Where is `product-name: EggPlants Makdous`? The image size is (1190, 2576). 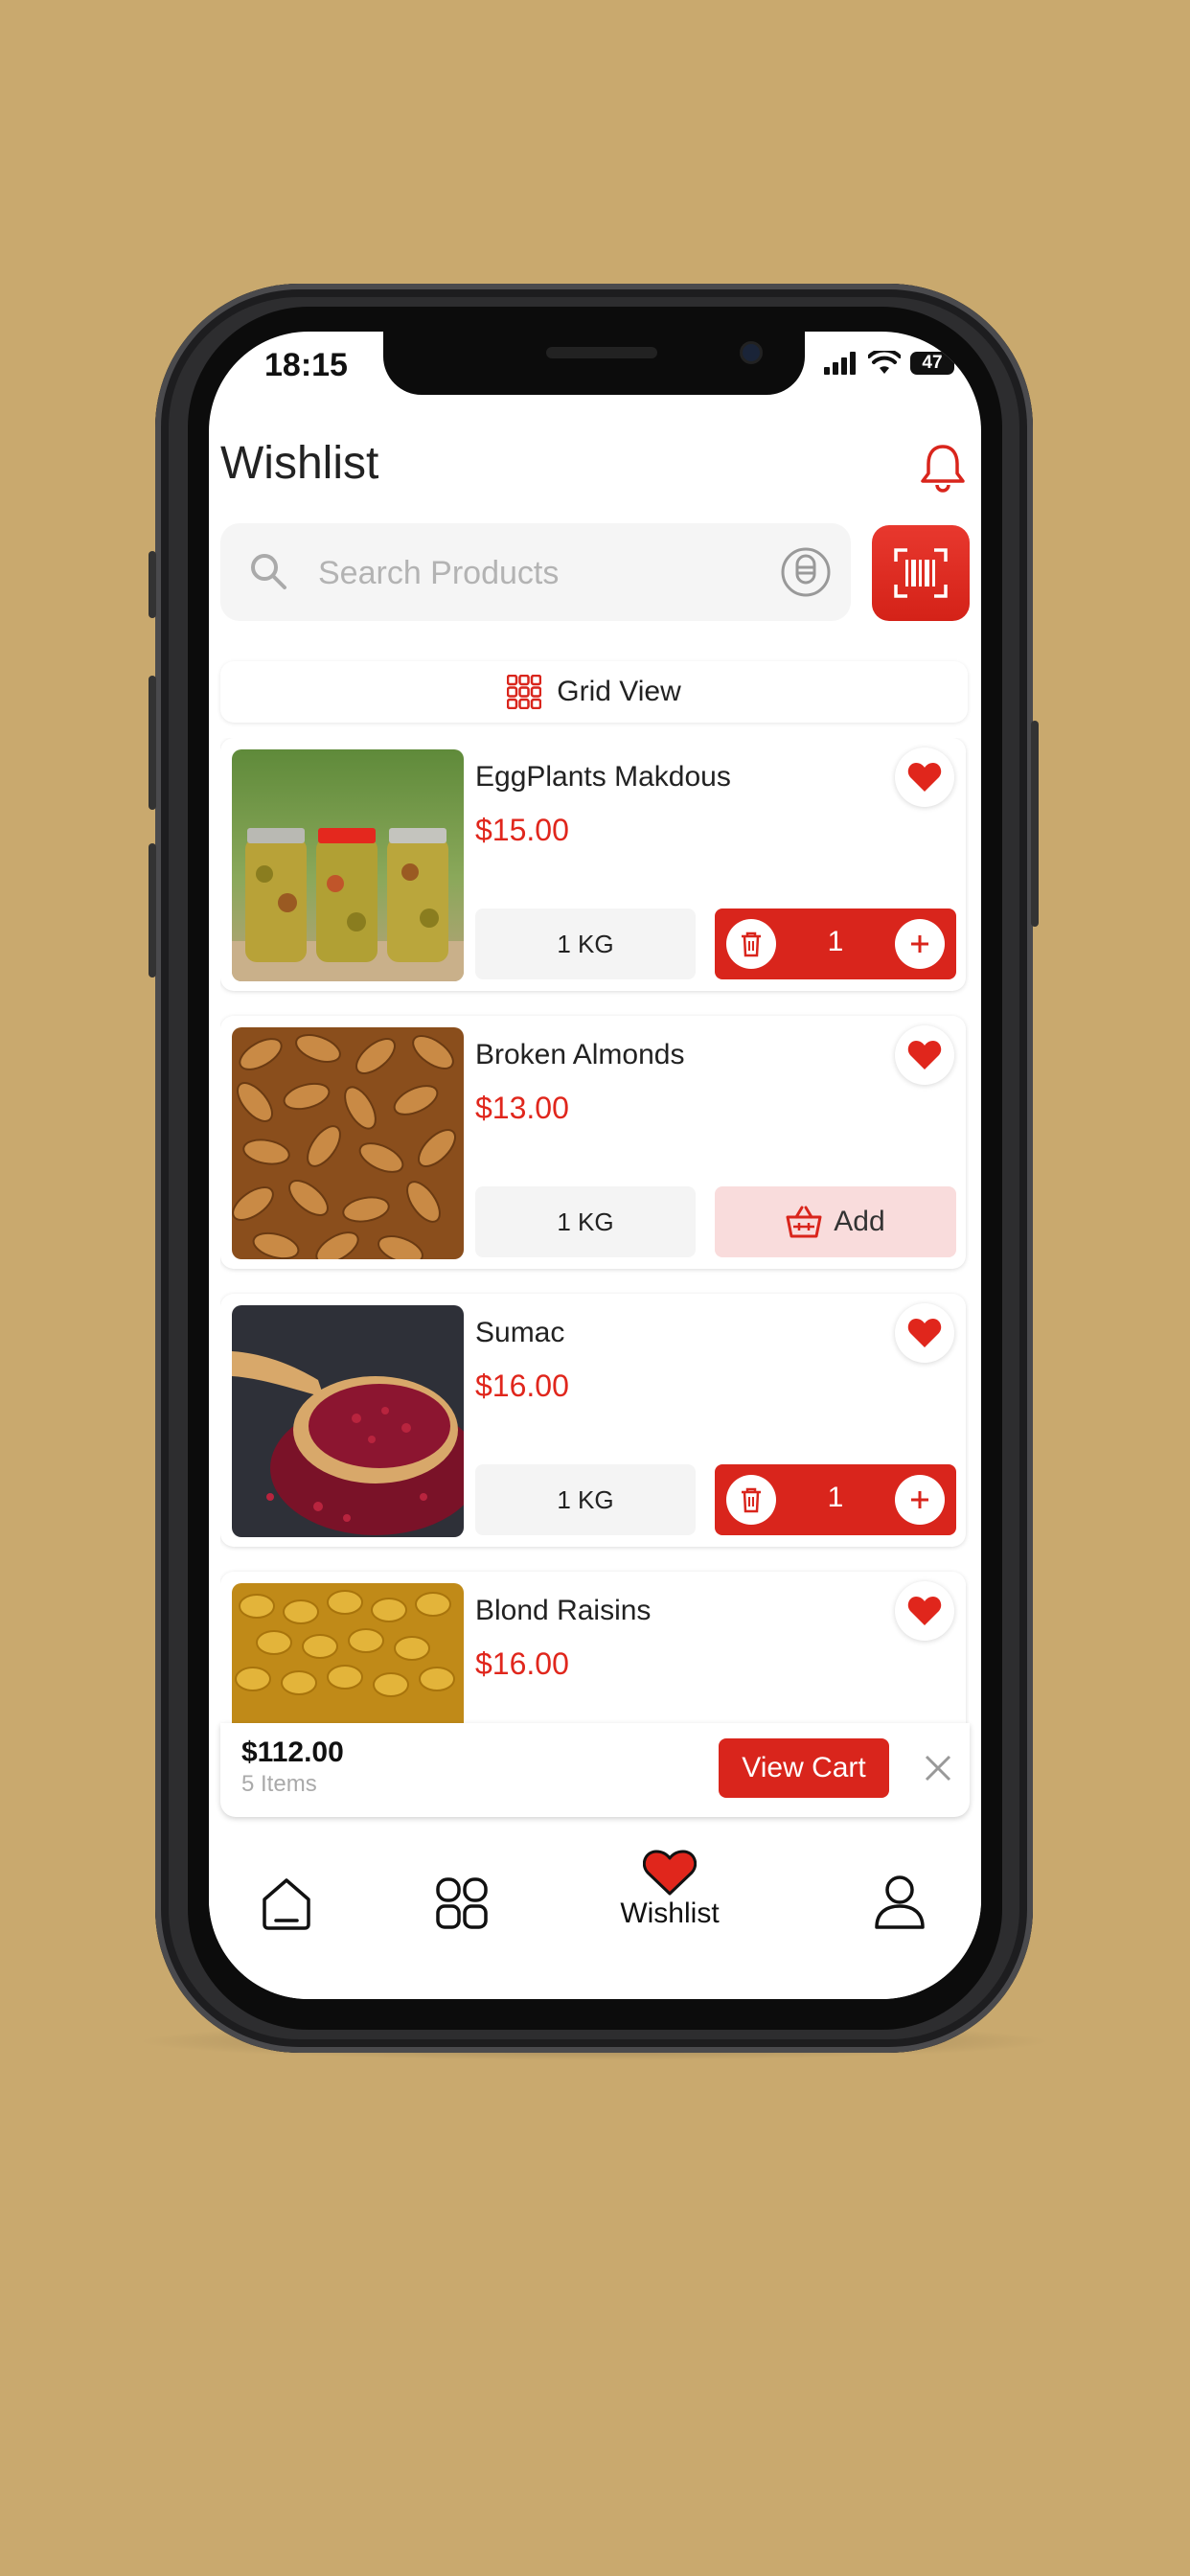
product-name: EggPlants Makdous is located at coordinates (603, 777).